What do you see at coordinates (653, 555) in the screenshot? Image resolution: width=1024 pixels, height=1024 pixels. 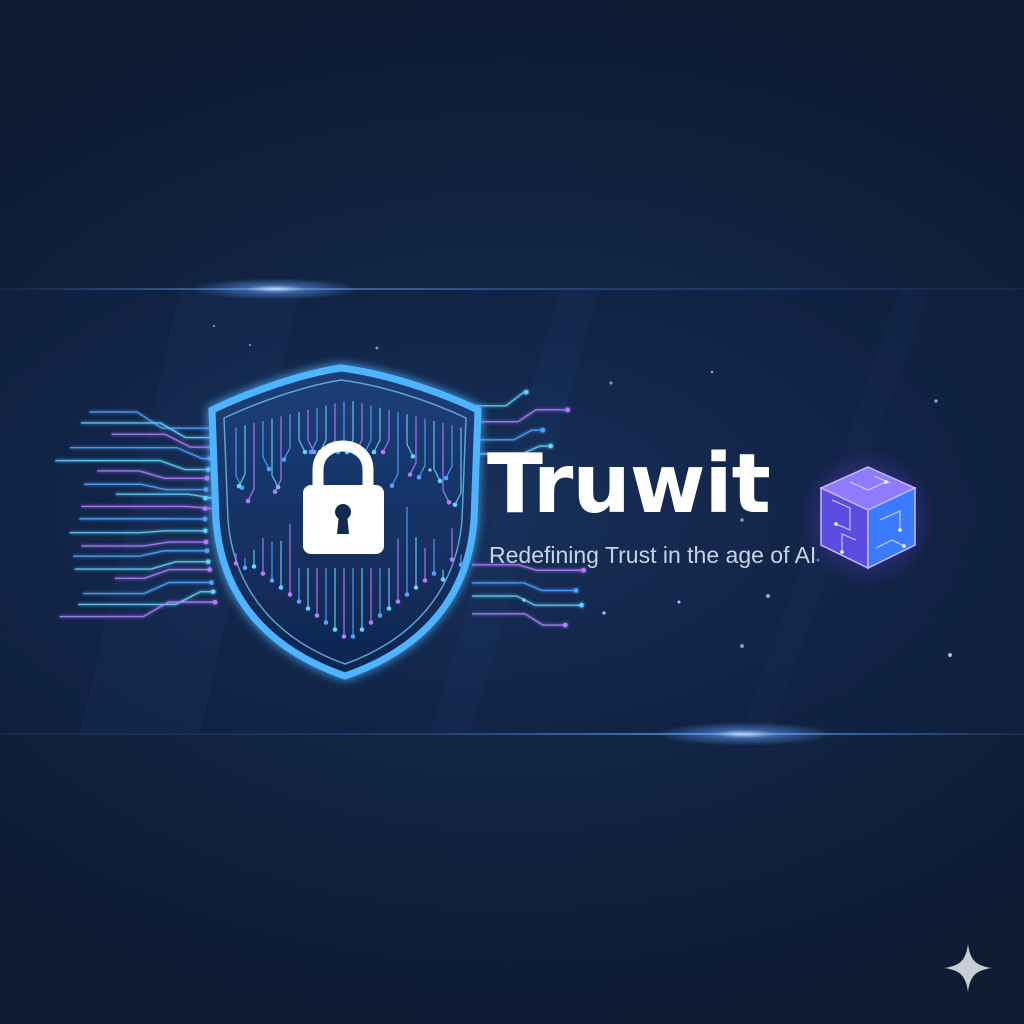 I see `brand-tagline: Redefining Trust in the age of AI` at bounding box center [653, 555].